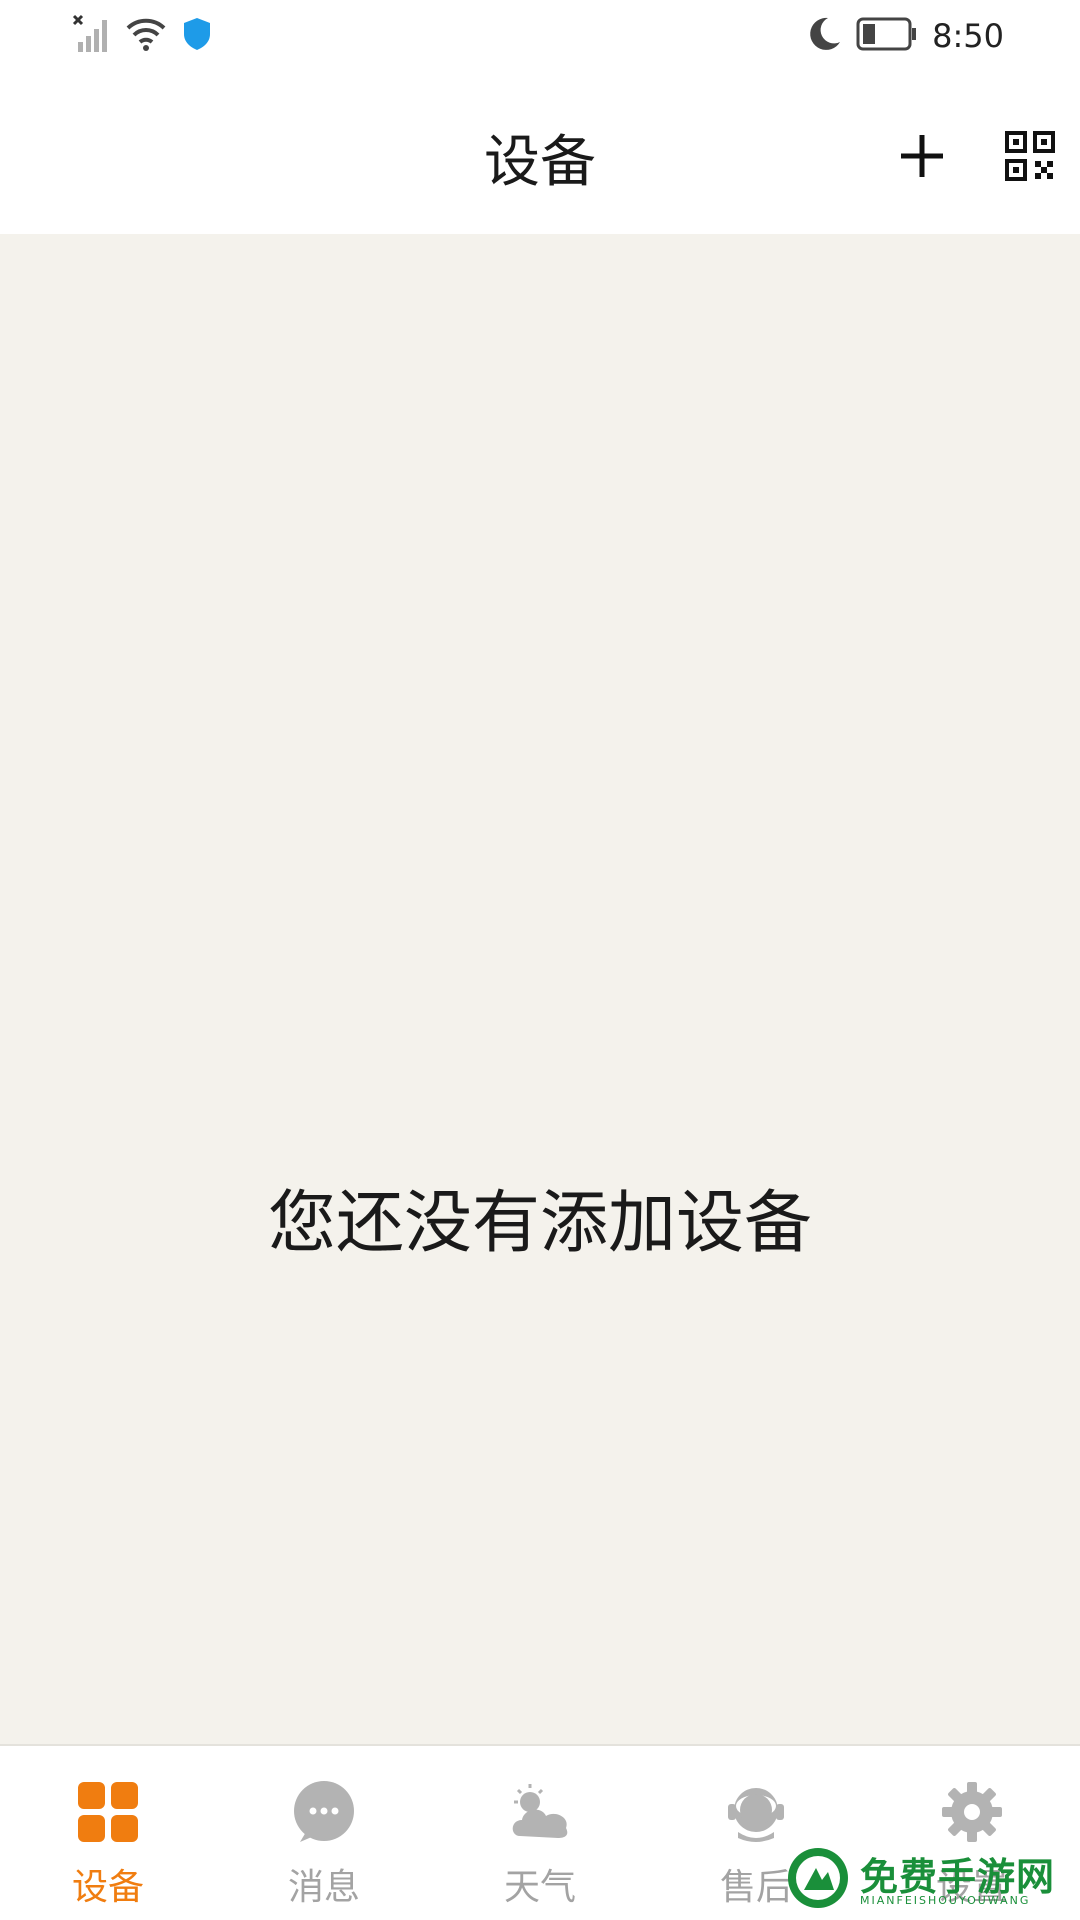 This screenshot has height=1920, width=1080. What do you see at coordinates (146, 36) in the screenshot?
I see `wifi-icon` at bounding box center [146, 36].